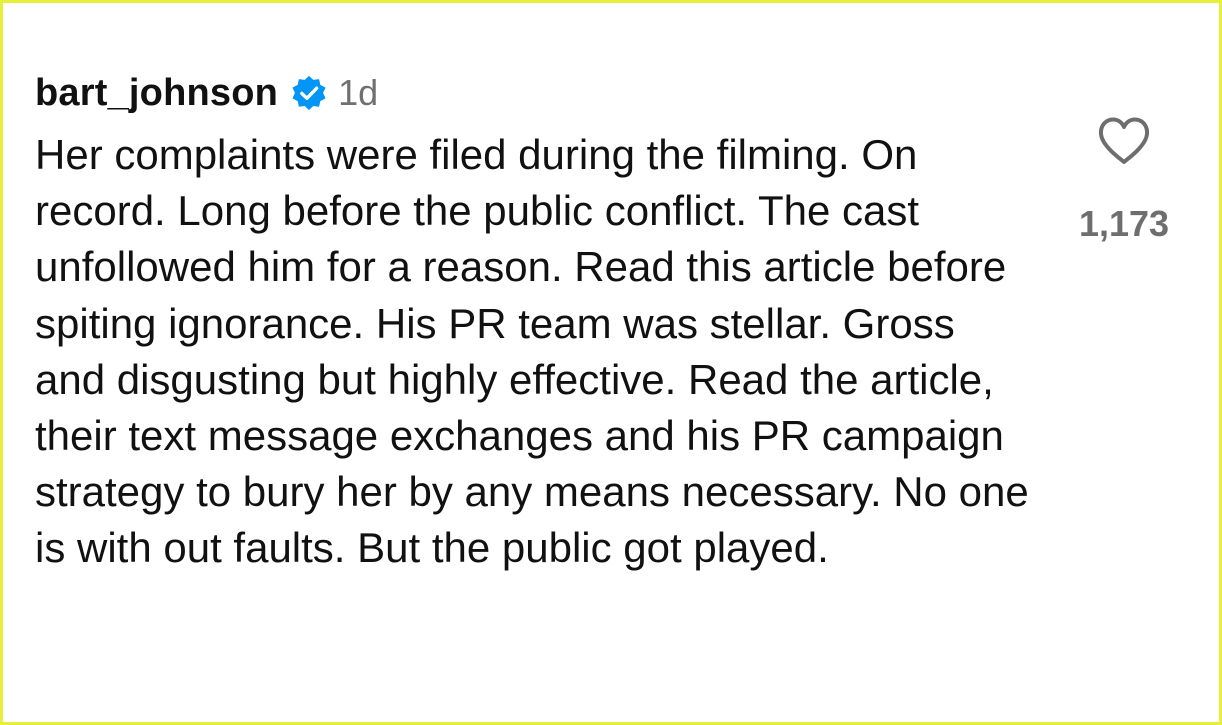 Image resolution: width=1222 pixels, height=725 pixels. I want to click on heart-icon, so click(1124, 141).